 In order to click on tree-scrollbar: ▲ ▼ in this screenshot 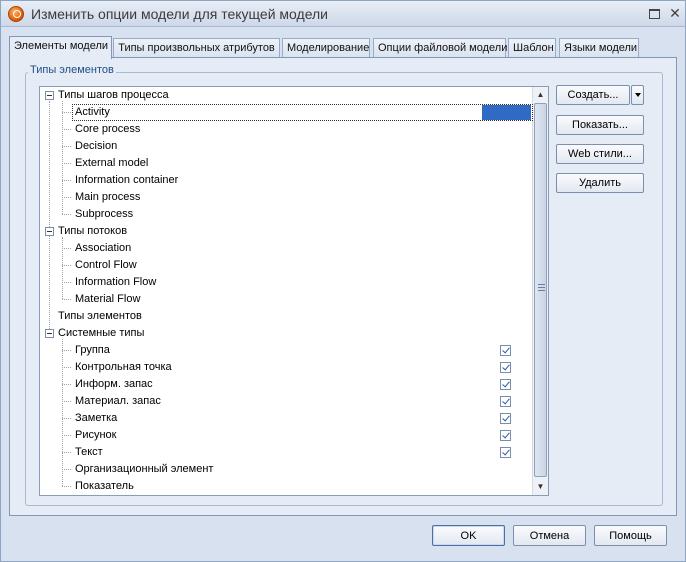, I will do `click(540, 291)`.